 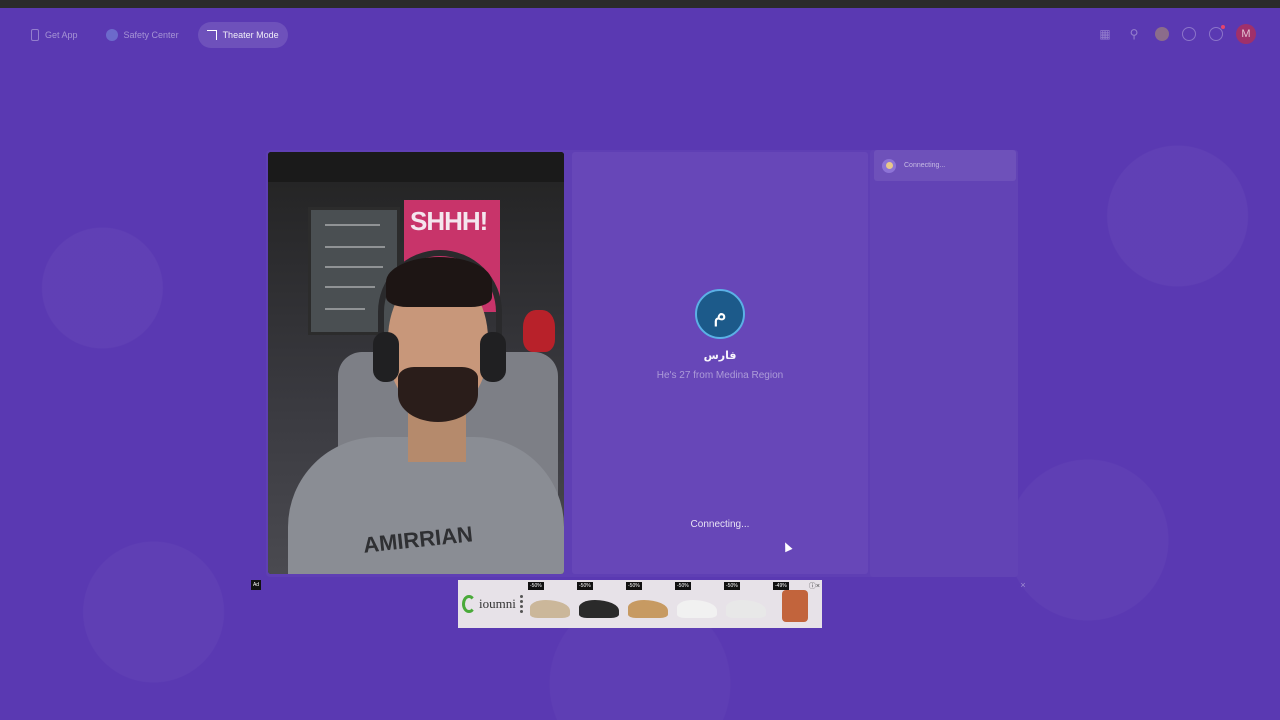 I want to click on partner-info: He's 27 from Medina Region, so click(x=720, y=375).